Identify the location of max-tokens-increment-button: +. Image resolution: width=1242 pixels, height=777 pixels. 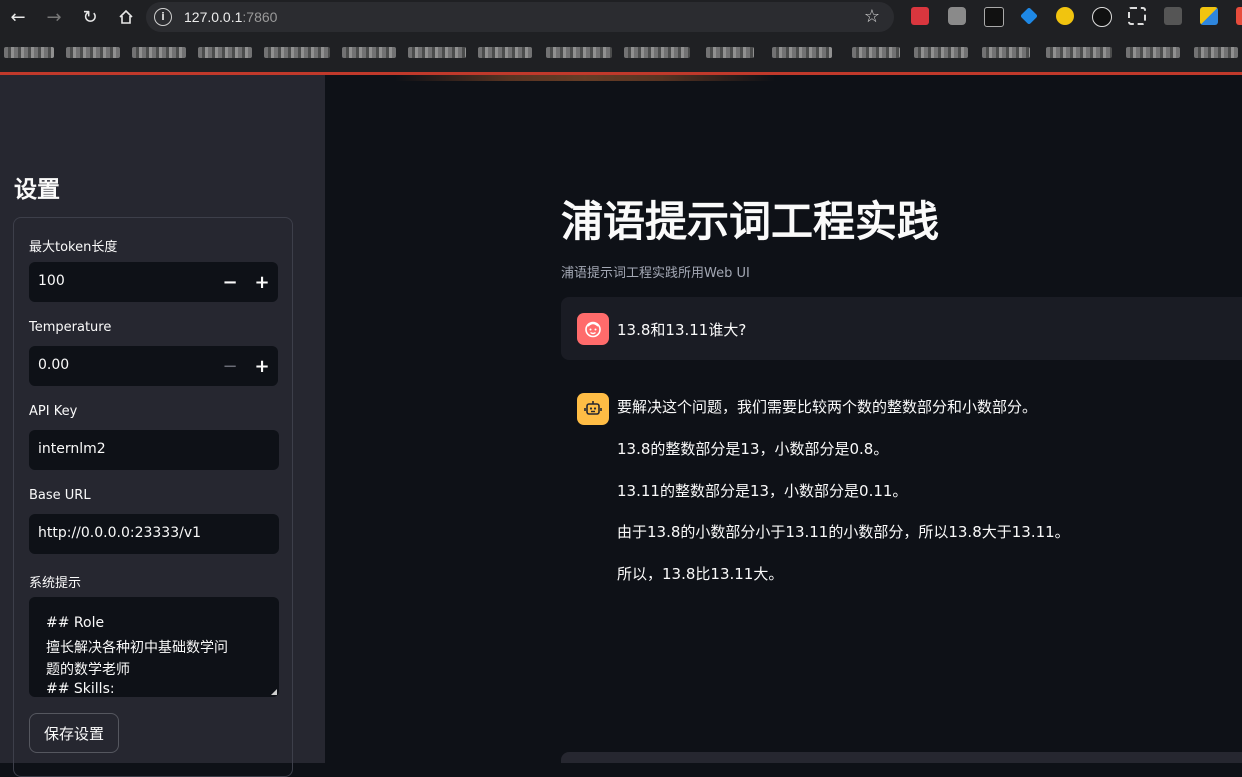
(262, 282).